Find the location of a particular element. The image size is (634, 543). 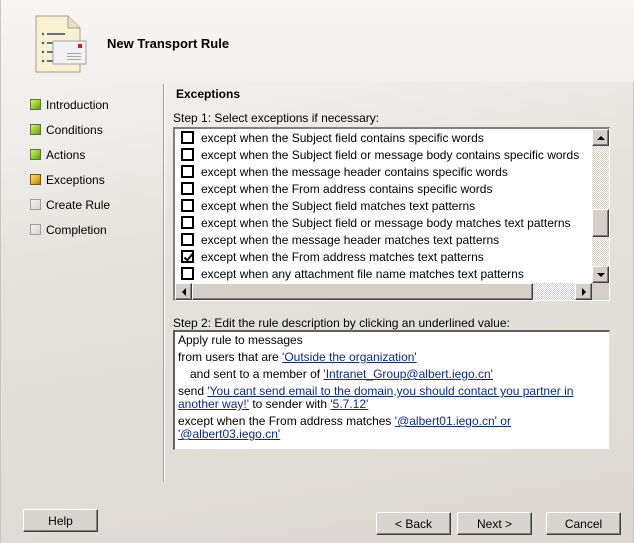

step-current-icon is located at coordinates (35, 179).